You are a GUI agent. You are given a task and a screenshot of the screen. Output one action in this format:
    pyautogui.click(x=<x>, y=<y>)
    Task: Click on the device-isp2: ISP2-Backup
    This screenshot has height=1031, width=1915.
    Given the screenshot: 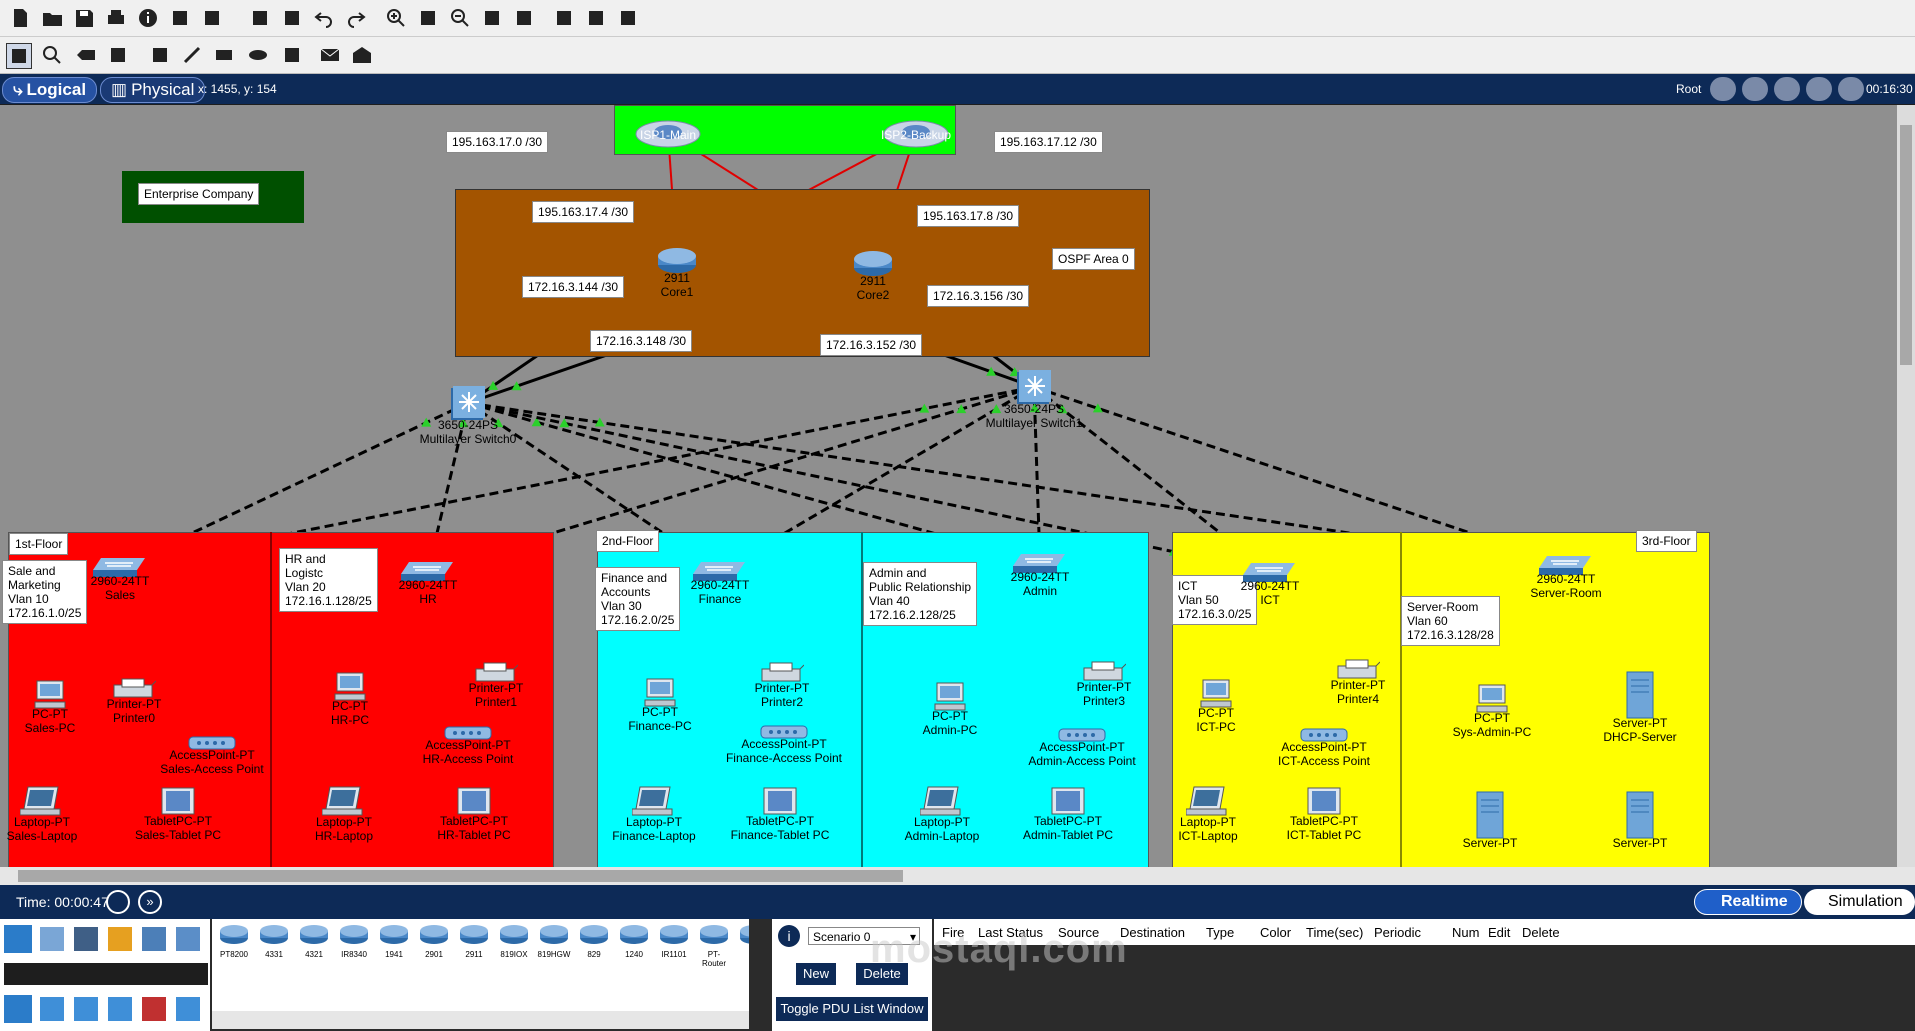 What is the action you would take?
    pyautogui.click(x=916, y=132)
    